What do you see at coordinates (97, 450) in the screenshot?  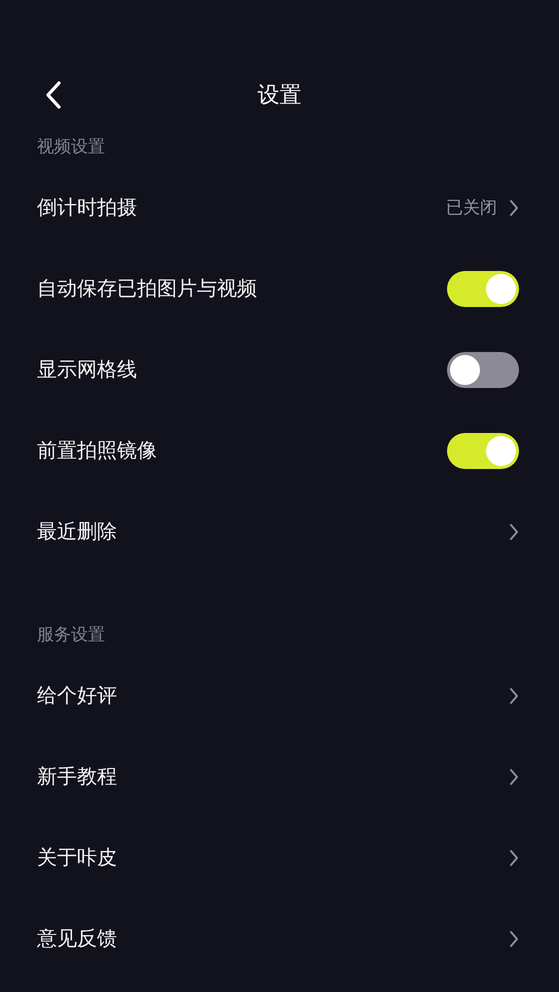 I see `setting-label: 前置拍照镜像` at bounding box center [97, 450].